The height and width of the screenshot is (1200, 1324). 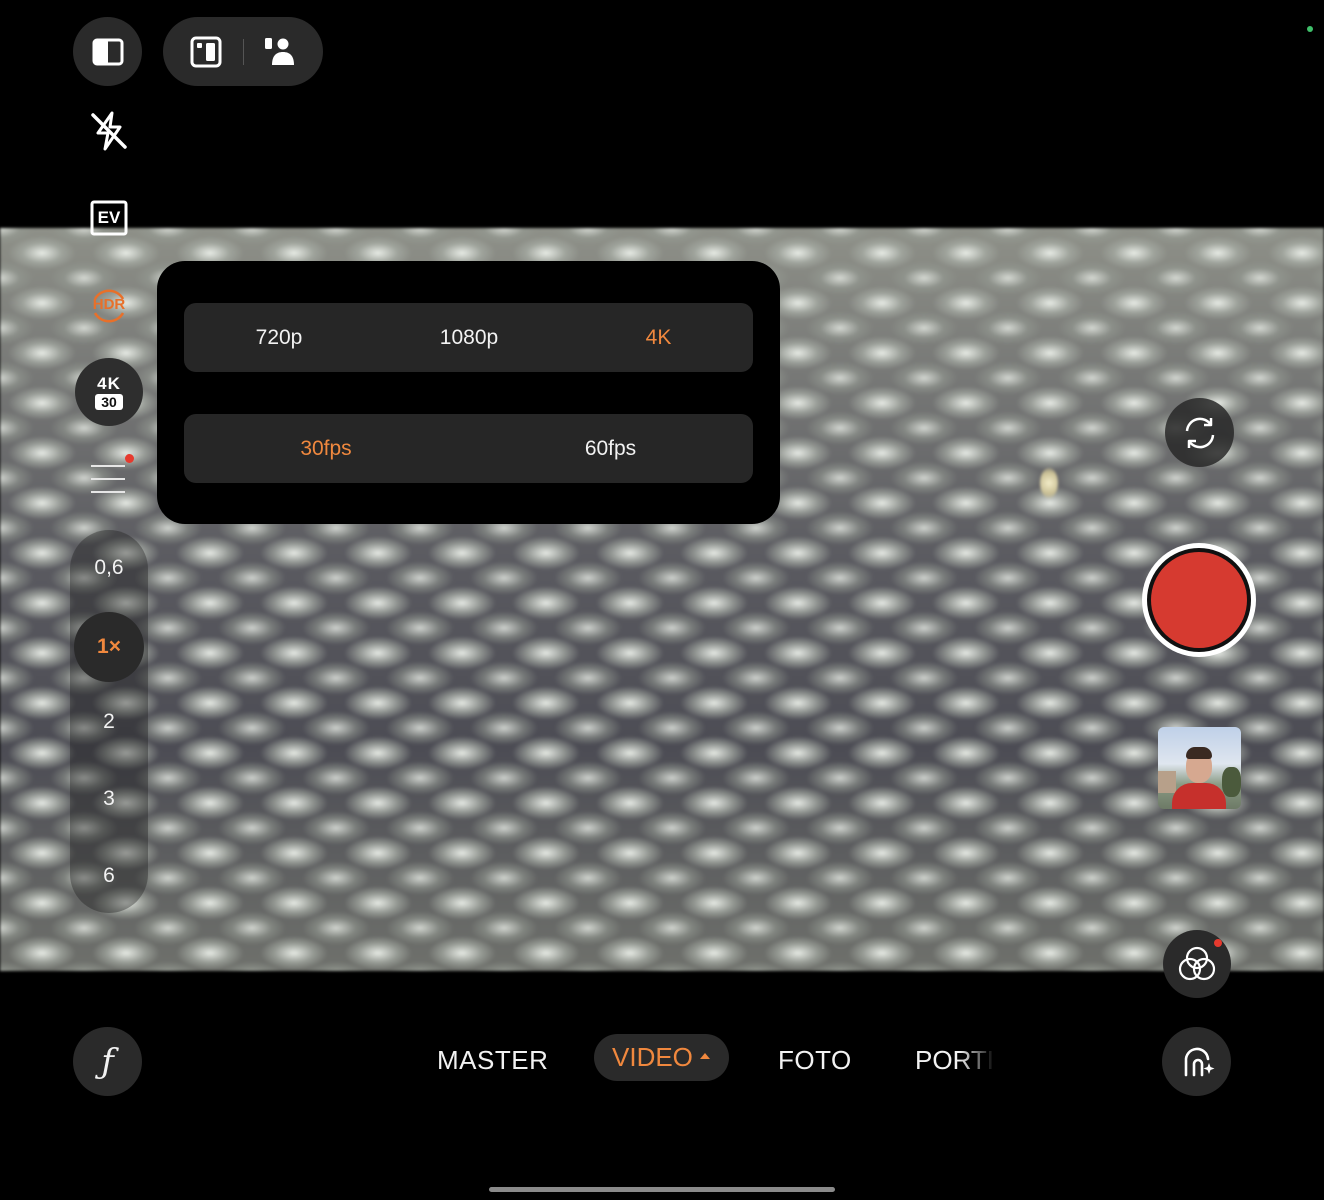 What do you see at coordinates (955, 1060) in the screenshot?
I see `mode-portrait: PORTI` at bounding box center [955, 1060].